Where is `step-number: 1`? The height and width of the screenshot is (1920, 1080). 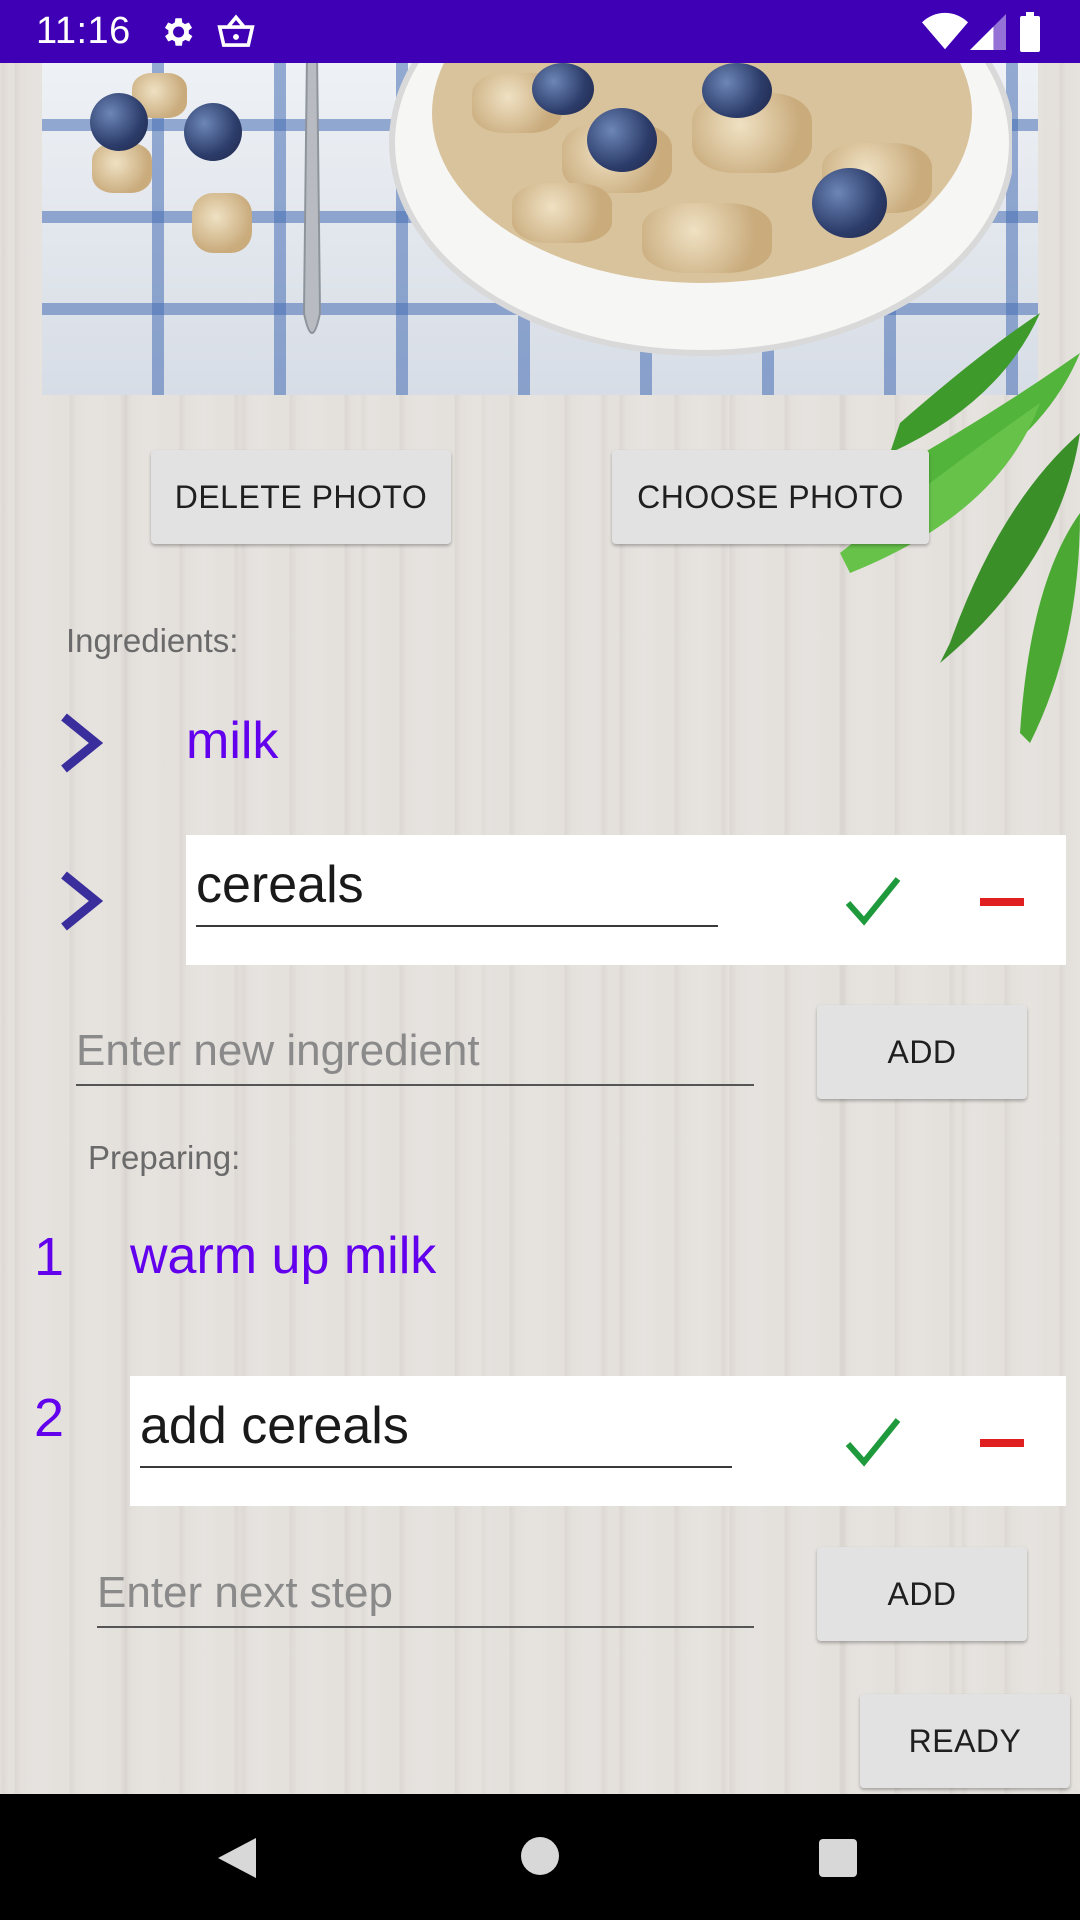 step-number: 1 is located at coordinates (49, 1257).